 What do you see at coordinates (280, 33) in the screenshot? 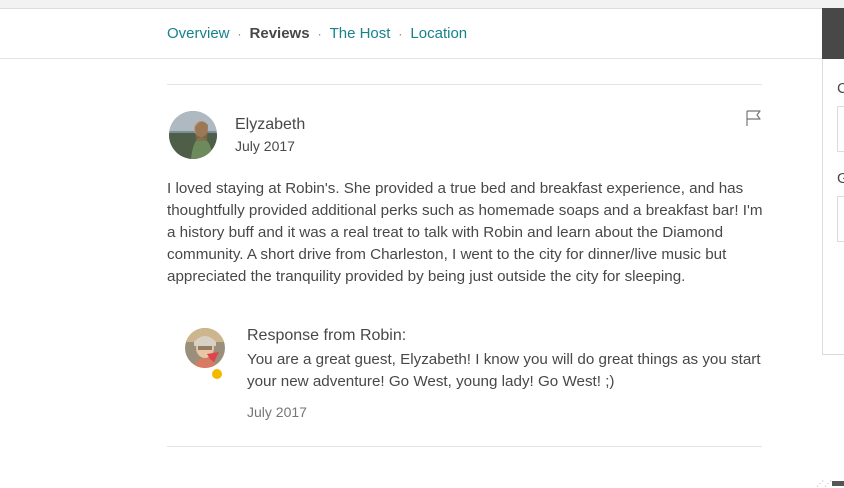
I see `nav-link-reviews: Reviews` at bounding box center [280, 33].